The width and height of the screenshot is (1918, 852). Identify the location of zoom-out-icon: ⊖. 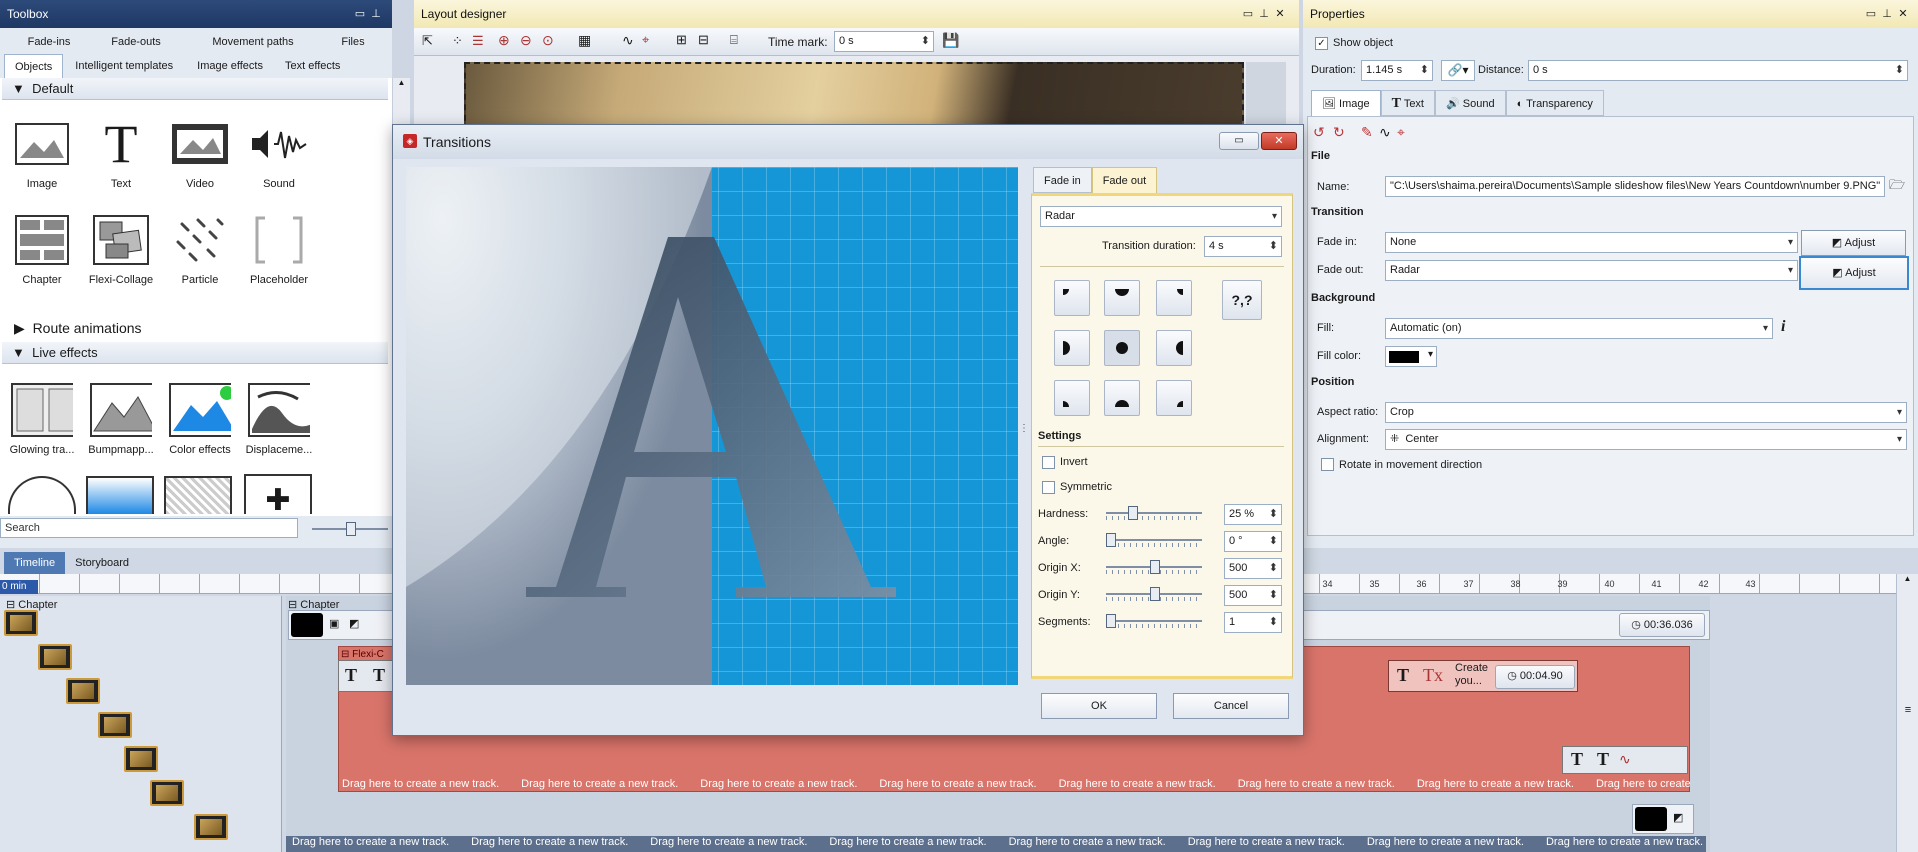
(526, 40).